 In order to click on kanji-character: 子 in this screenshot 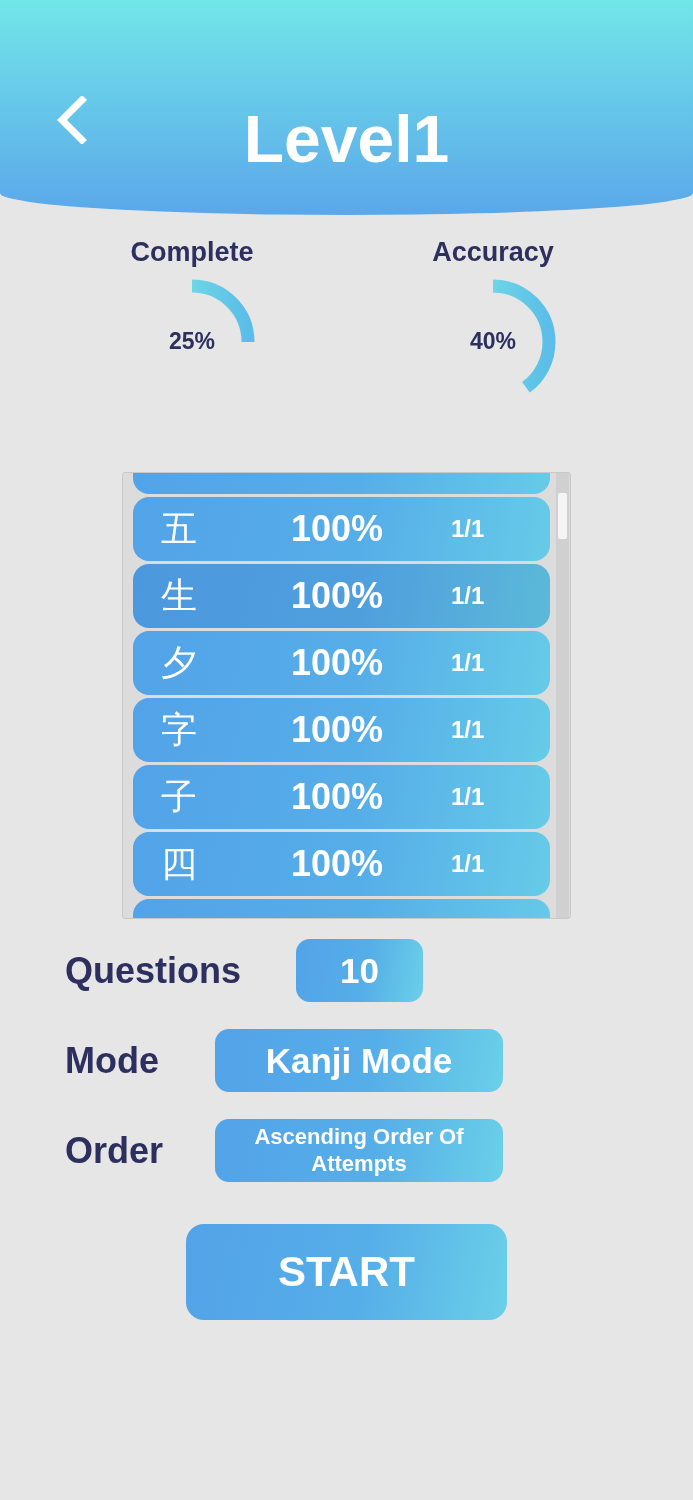, I will do `click(179, 796)`.